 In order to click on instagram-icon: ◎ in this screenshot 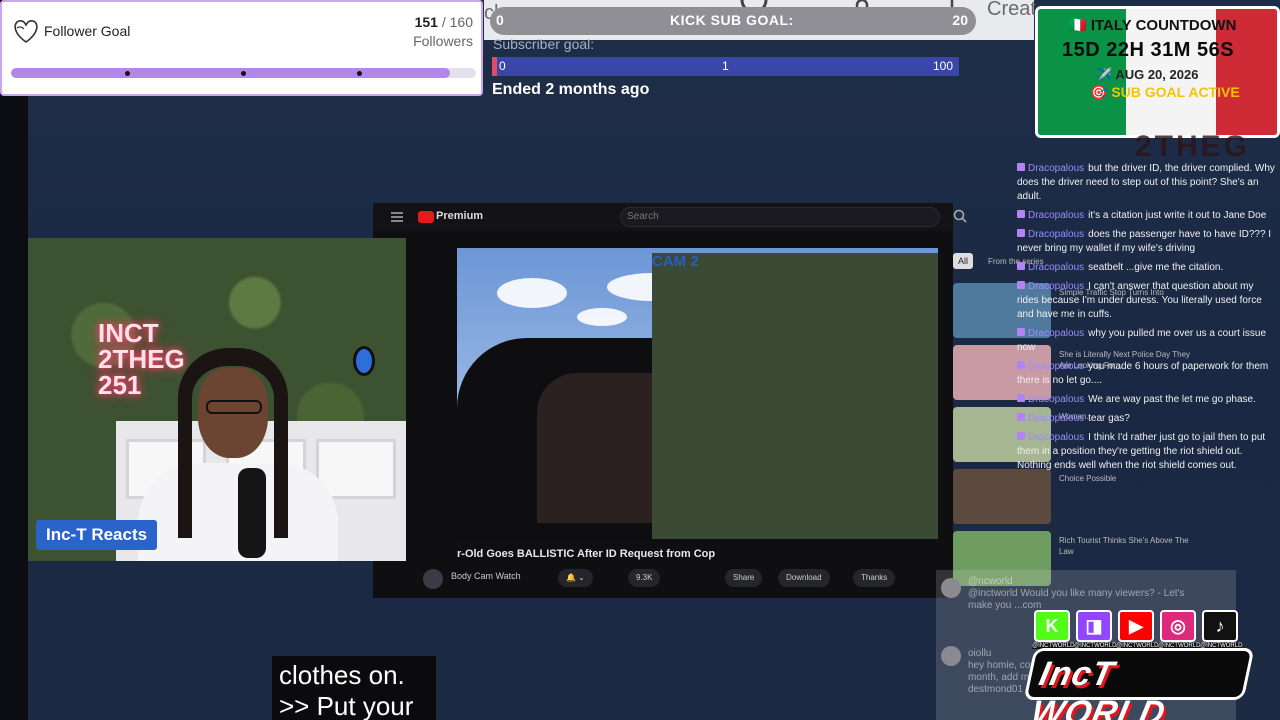, I will do `click(1178, 626)`.